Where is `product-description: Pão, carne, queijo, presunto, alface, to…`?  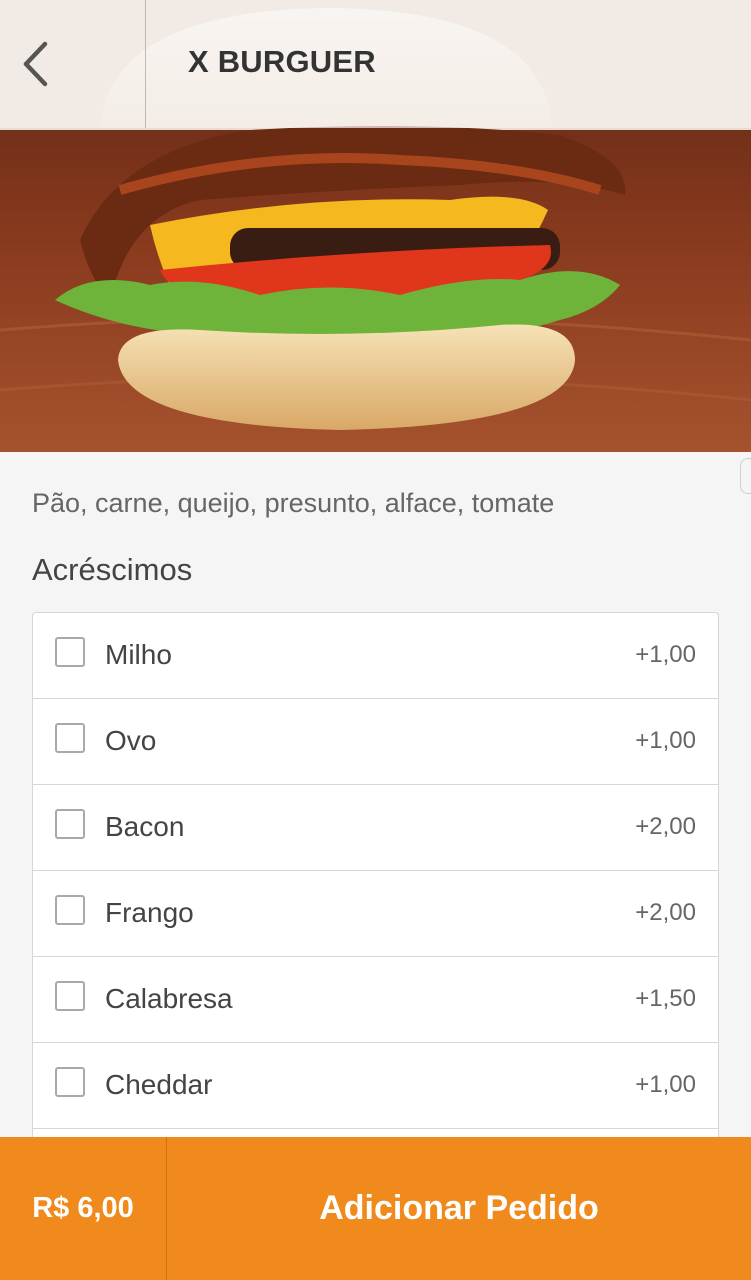
product-description: Pão, carne, queijo, presunto, alface, to… is located at coordinates (293, 503).